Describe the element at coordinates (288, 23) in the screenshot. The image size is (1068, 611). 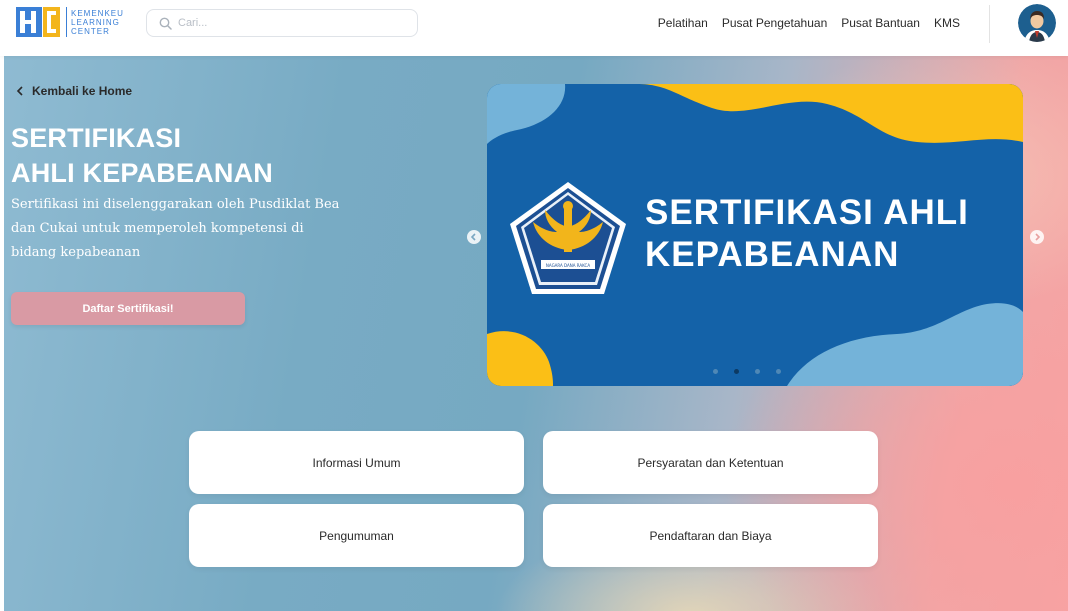
I see `search-input` at that location.